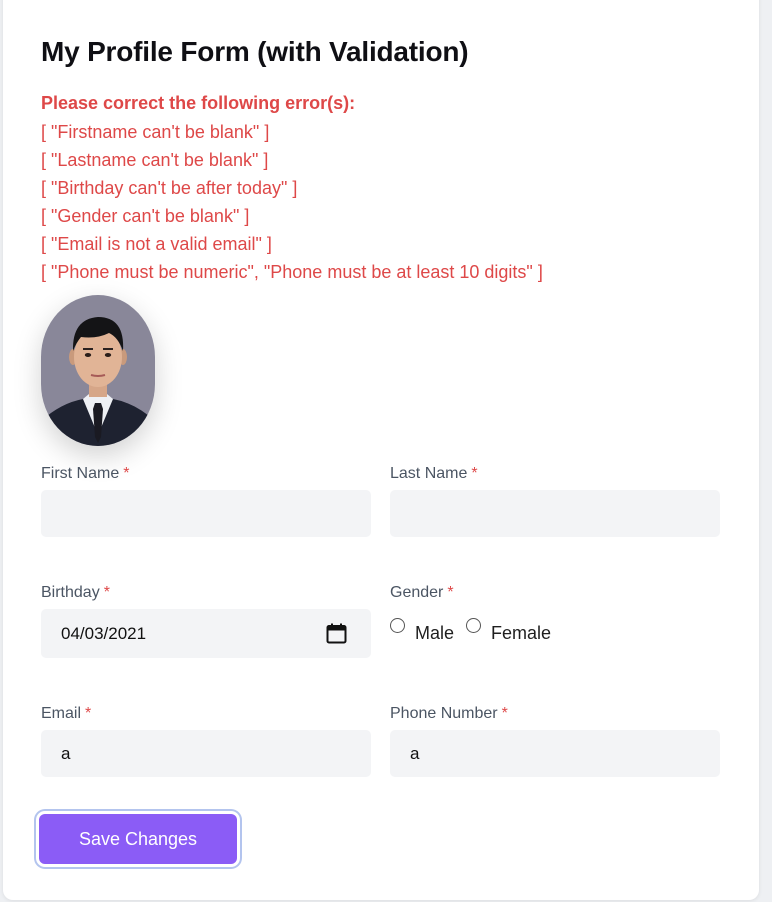  What do you see at coordinates (255, 51) in the screenshot?
I see `page-title: My Profile Form (with Validation)` at bounding box center [255, 51].